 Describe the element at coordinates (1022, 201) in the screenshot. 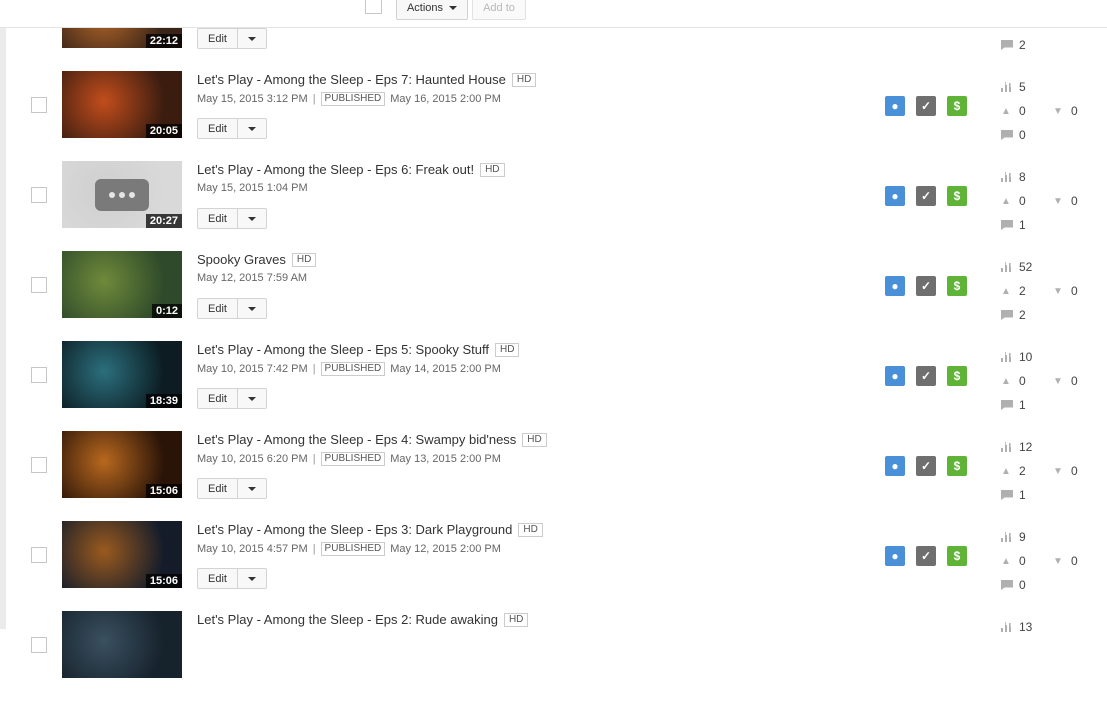

I see `likes-count: 0` at that location.